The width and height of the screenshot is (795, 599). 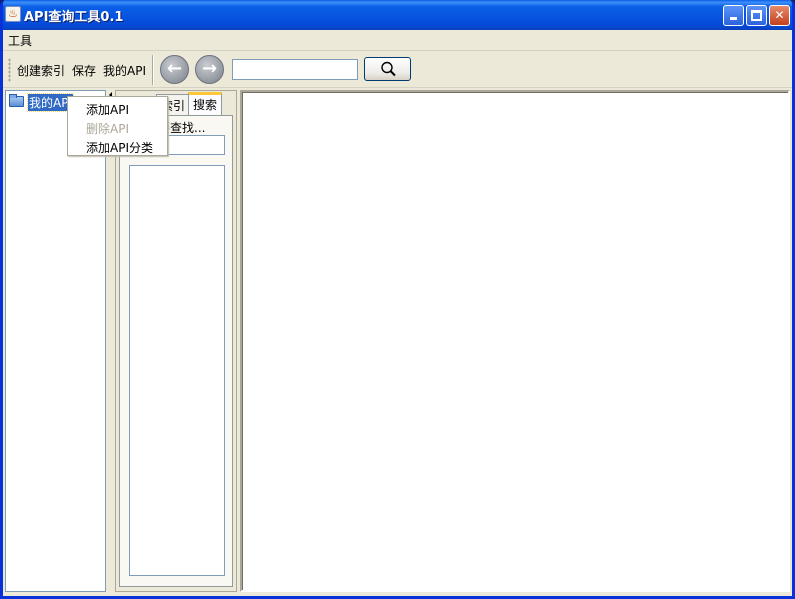 I want to click on api-tree: 我的API, so click(x=55, y=341).